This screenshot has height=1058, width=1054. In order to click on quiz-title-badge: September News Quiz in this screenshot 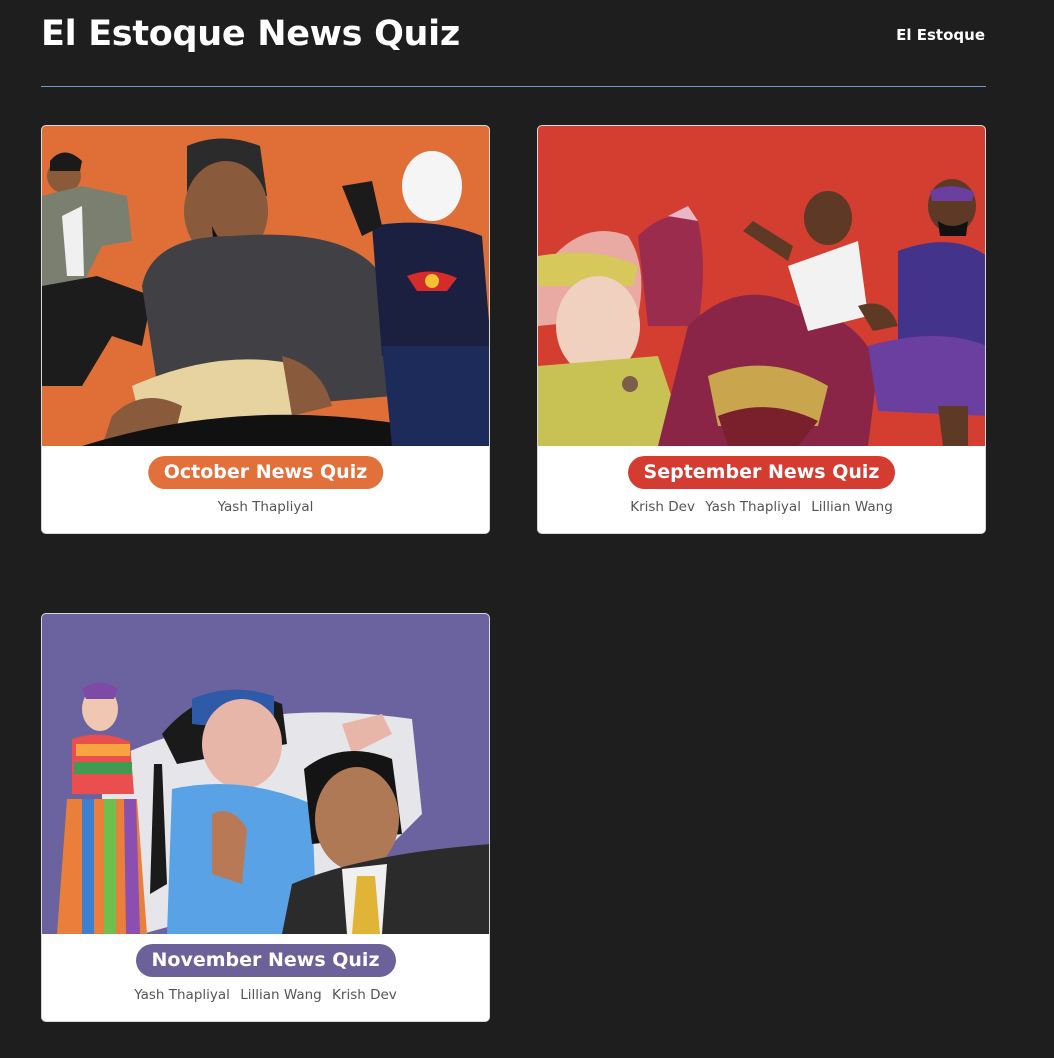, I will do `click(761, 472)`.